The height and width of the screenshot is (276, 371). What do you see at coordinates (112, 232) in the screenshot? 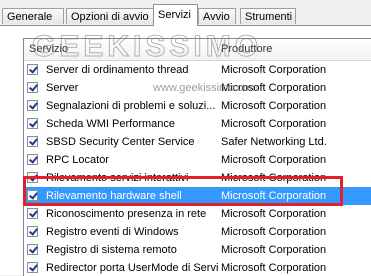
I see `service-name: Registro eventi di Windows` at bounding box center [112, 232].